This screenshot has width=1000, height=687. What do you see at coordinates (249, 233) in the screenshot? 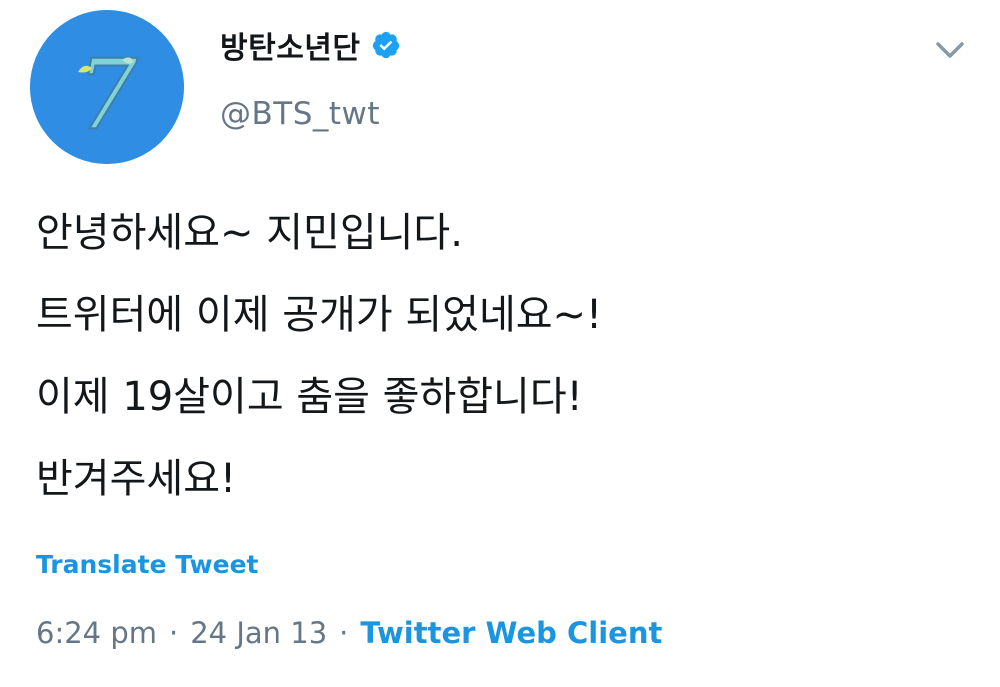
I see `tweet-line: 안녕하세요~ 지민입니다.` at bounding box center [249, 233].